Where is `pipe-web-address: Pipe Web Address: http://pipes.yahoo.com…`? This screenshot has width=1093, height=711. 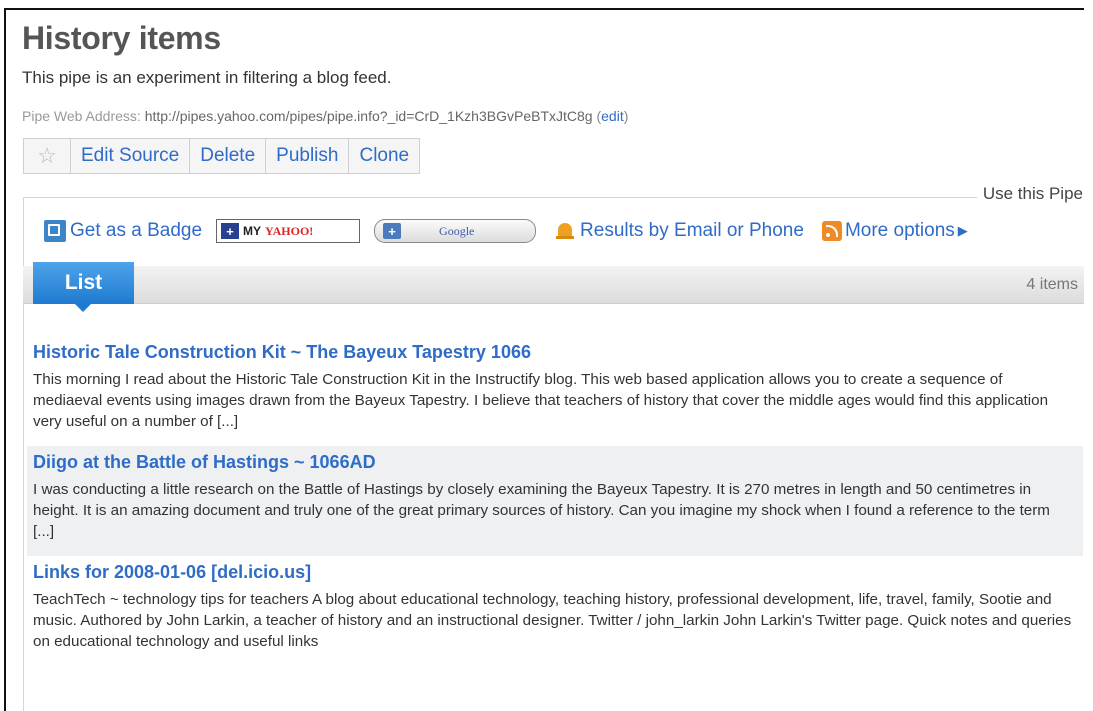
pipe-web-address: Pipe Web Address: http://pipes.yahoo.com… is located at coordinates (325, 116).